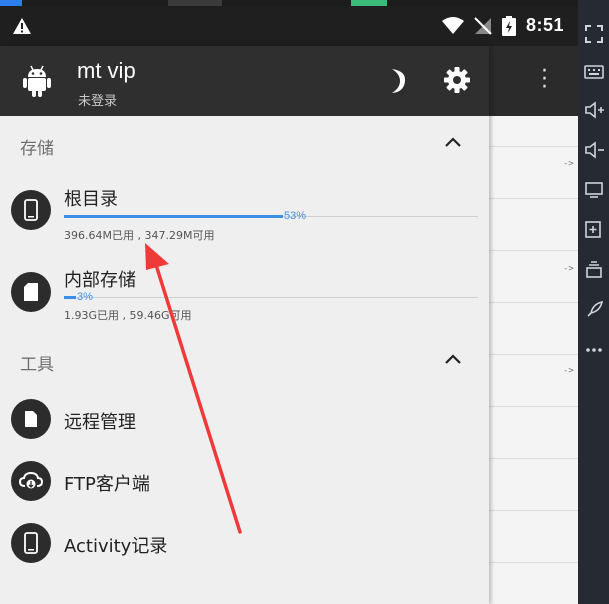  What do you see at coordinates (97, 99) in the screenshot?
I see `login-status: 未登录` at bounding box center [97, 99].